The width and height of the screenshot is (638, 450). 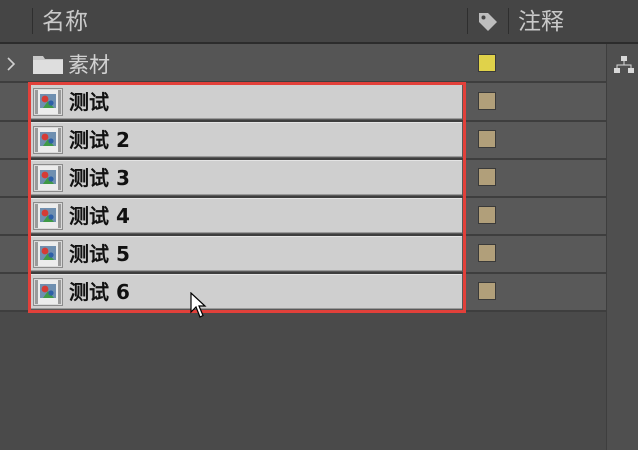 I want to click on folder-color-label, so click(x=487, y=63).